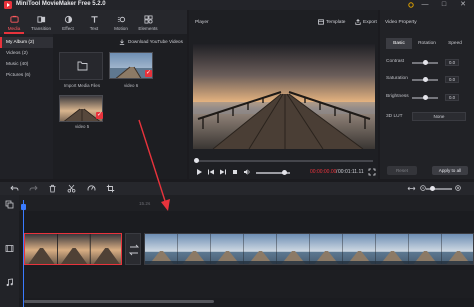 This screenshot has width=474, height=307. Describe the element at coordinates (397, 78) in the screenshot. I see `saturation-label: Saturation` at that location.